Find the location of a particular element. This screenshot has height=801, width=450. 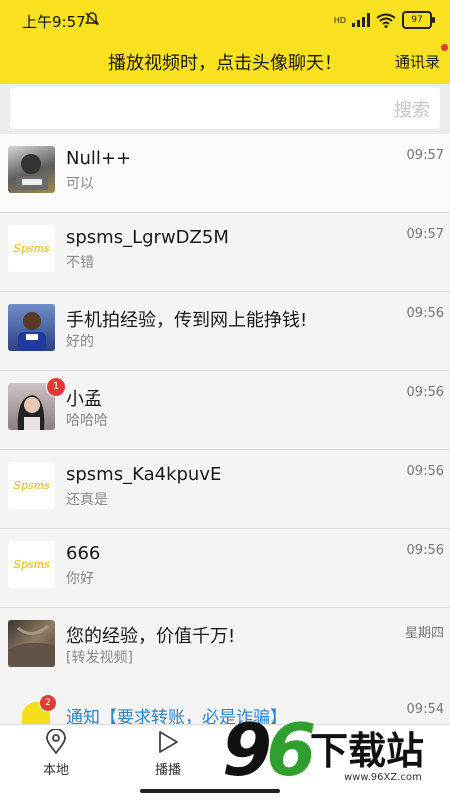

conversation-preview: 可以 is located at coordinates (80, 184).